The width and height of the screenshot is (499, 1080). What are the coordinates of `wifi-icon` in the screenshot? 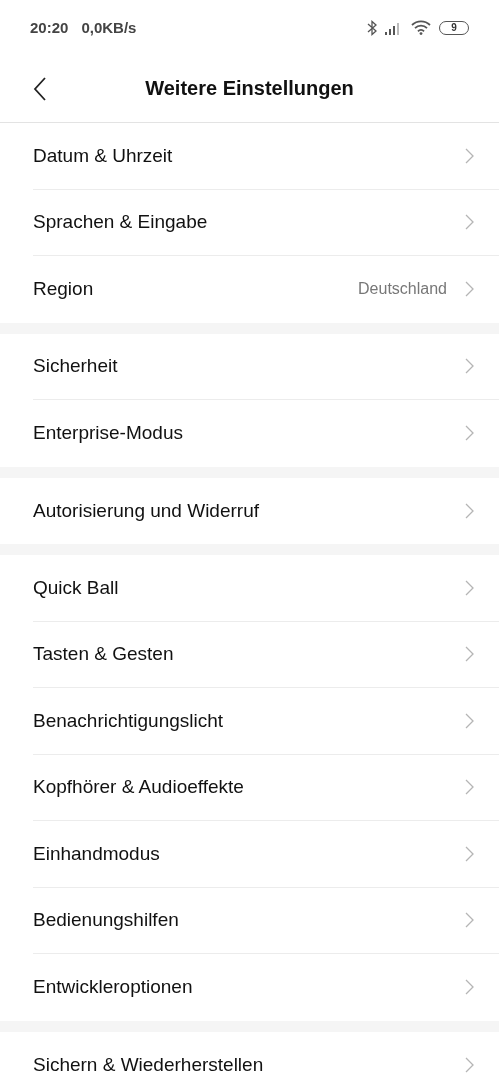 It's located at (421, 27).